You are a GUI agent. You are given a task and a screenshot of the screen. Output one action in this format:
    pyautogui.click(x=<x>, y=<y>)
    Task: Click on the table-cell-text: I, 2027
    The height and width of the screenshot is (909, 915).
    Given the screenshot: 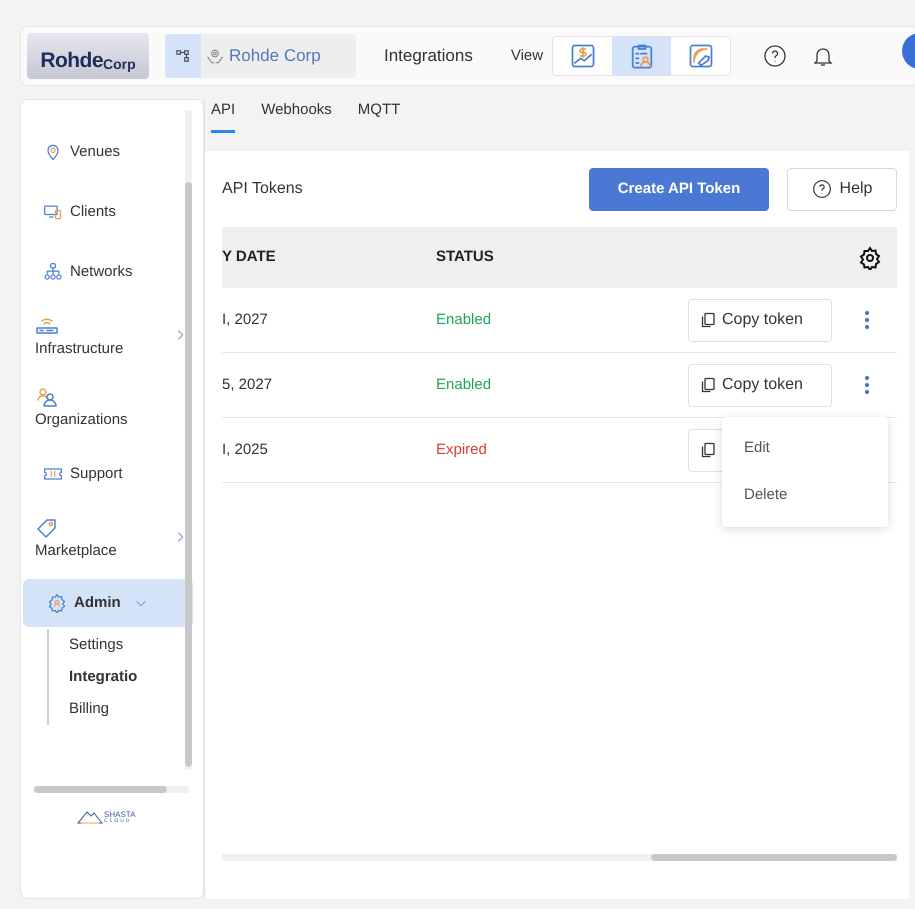 What is the action you would take?
    pyautogui.click(x=245, y=320)
    